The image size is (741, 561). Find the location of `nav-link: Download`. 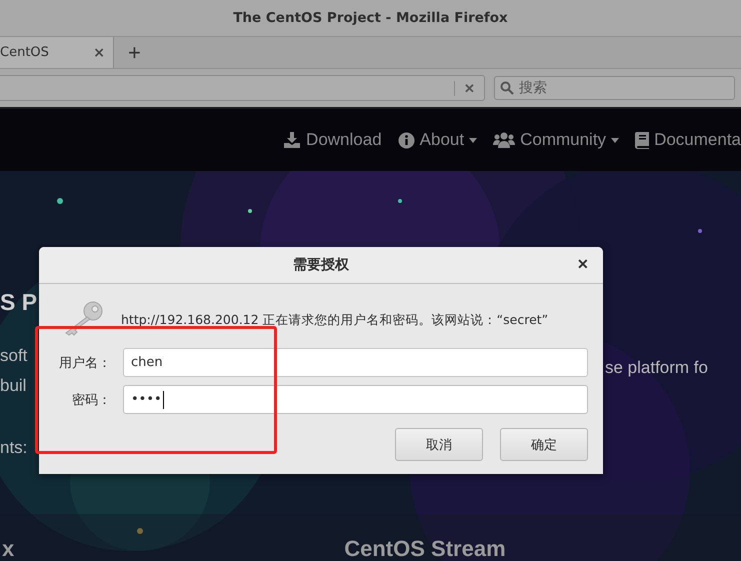

nav-link: Download is located at coordinates (332, 140).